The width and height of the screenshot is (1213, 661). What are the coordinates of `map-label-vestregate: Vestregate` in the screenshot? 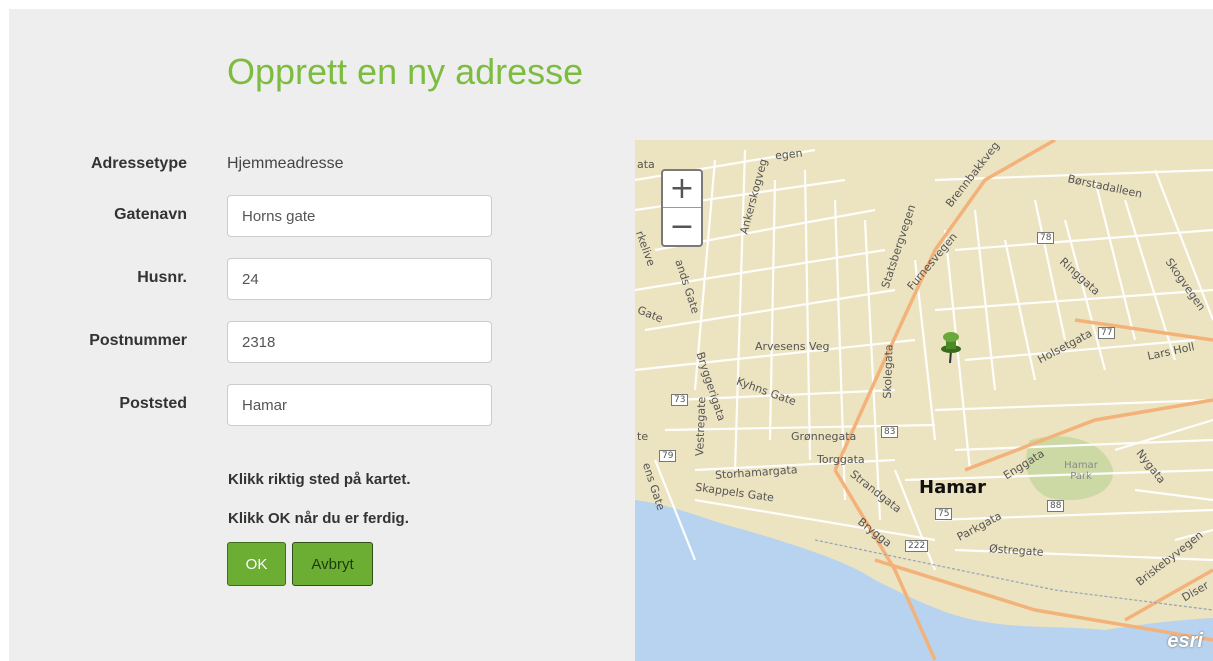 It's located at (701, 426).